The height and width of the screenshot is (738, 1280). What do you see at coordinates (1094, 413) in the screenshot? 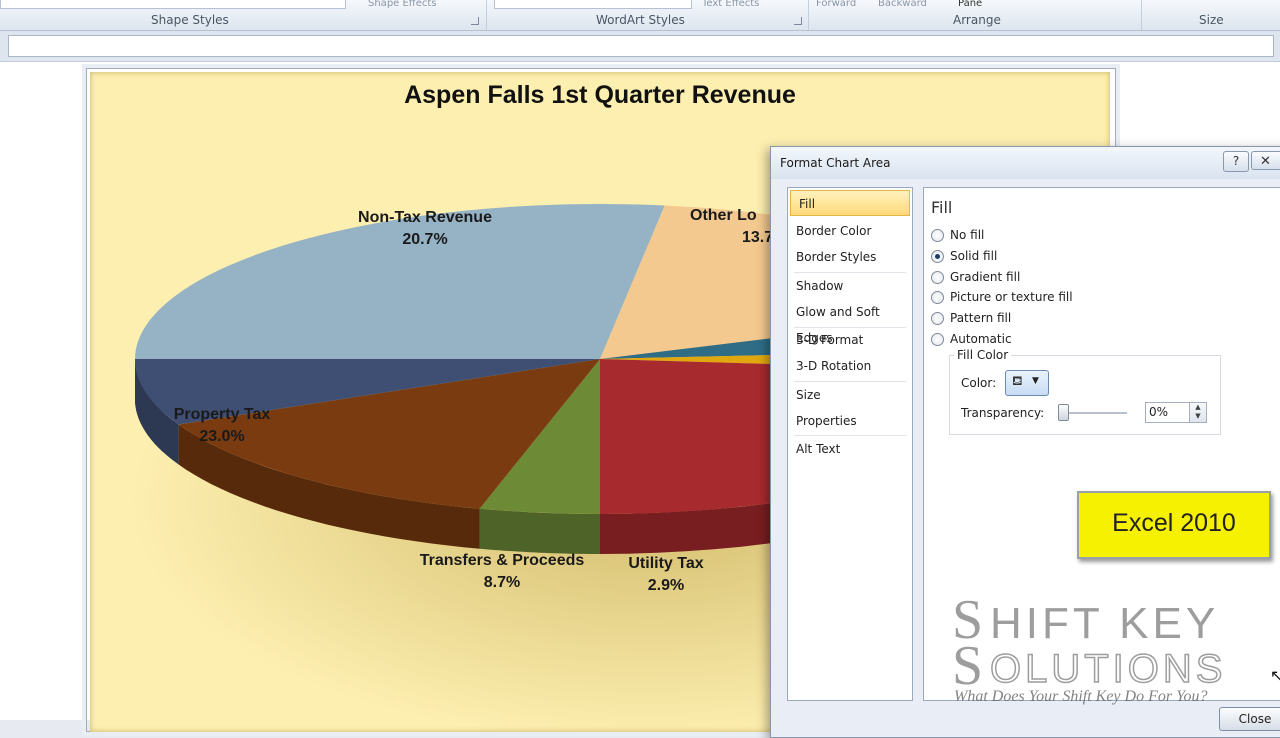
I see `transparency-slider-track` at bounding box center [1094, 413].